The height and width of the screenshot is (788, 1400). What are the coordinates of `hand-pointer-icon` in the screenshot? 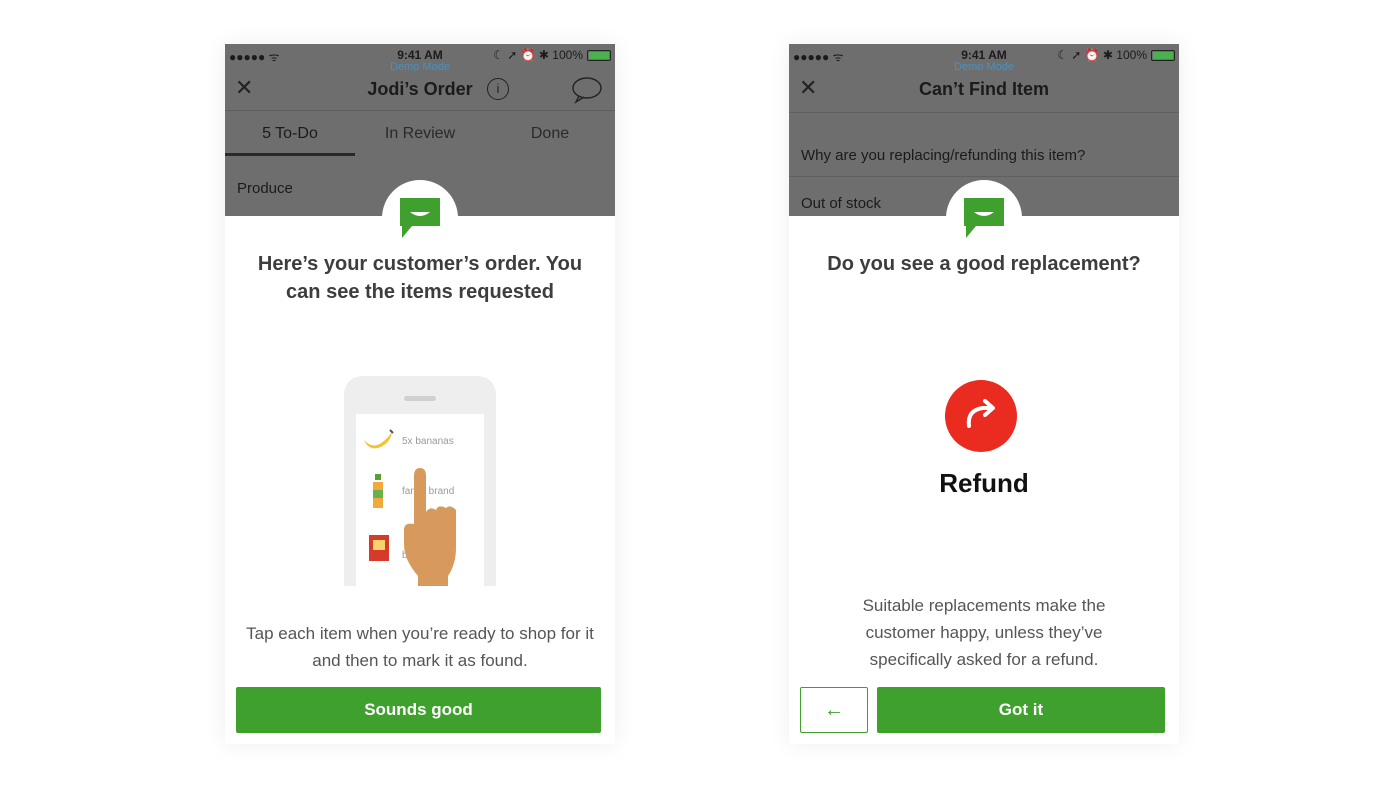 It's located at (430, 527).